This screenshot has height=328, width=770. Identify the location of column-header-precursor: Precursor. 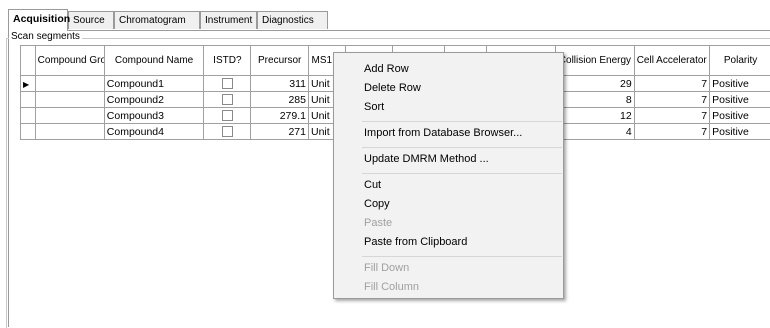
(280, 61).